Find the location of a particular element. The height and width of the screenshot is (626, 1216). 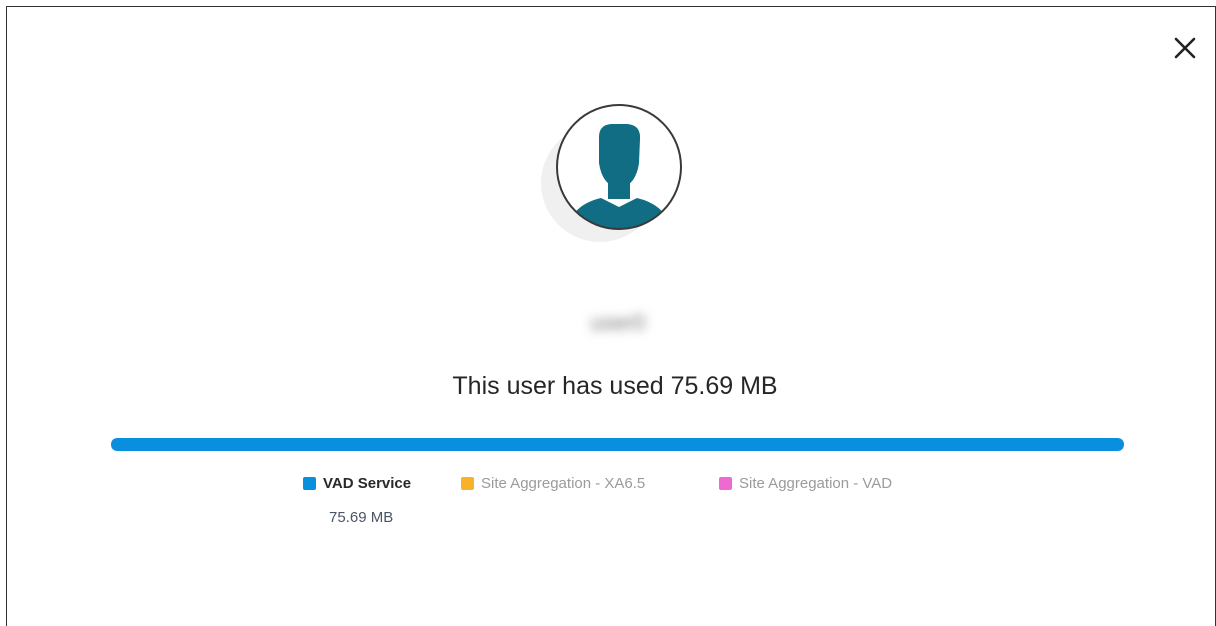

usage-summary: This user has used 75.69 MB is located at coordinates (615, 386).